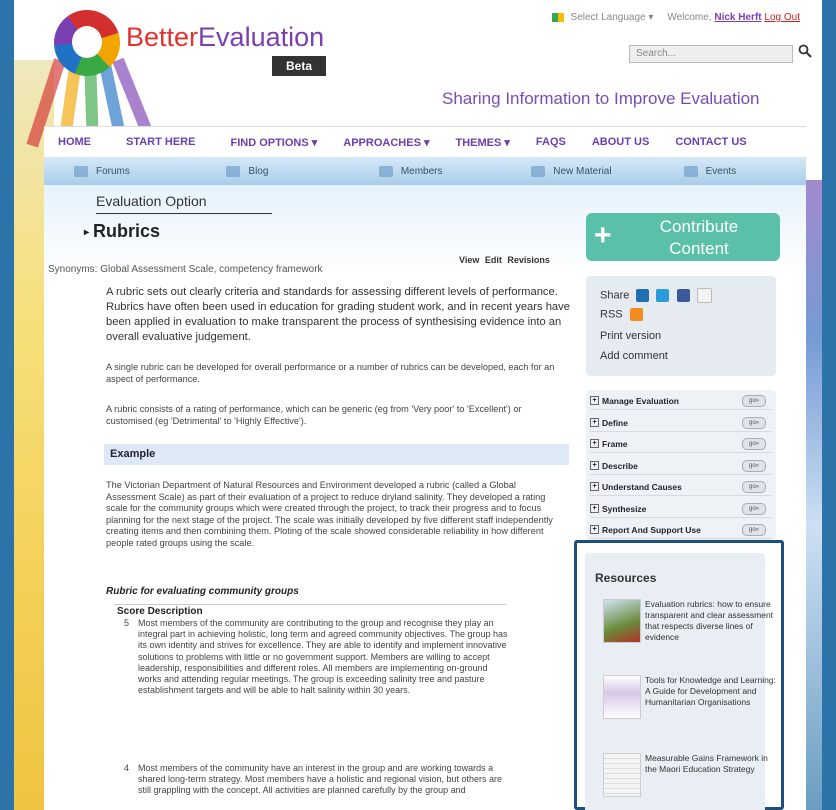 Image resolution: width=836 pixels, height=810 pixels. I want to click on rss-label: RSS, so click(611, 314).